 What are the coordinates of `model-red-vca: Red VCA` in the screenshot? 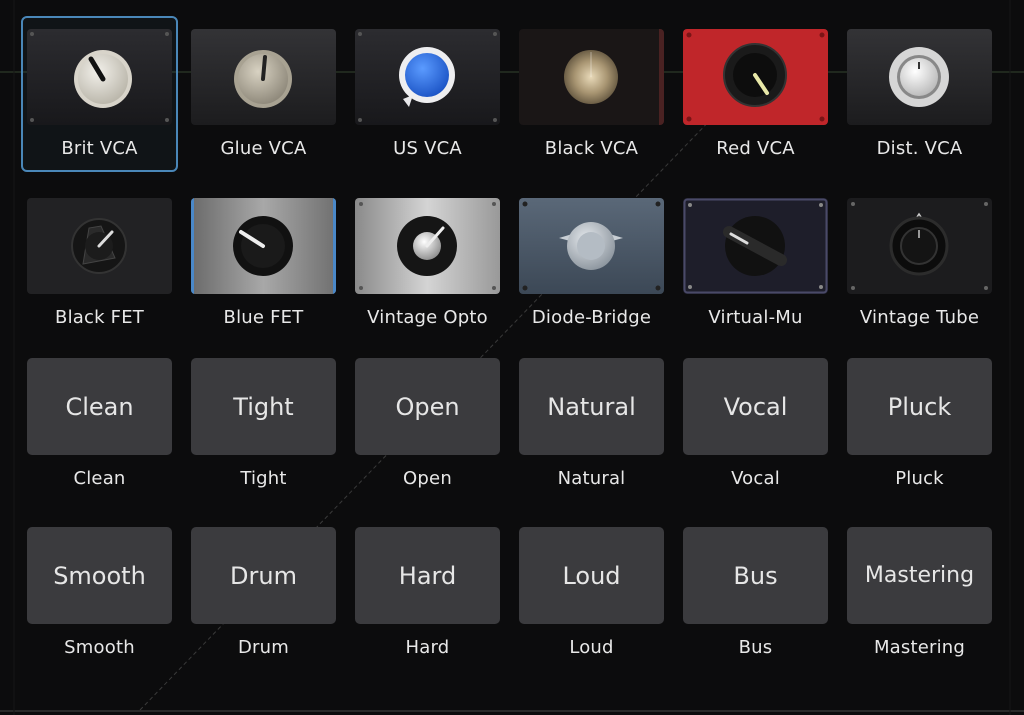 It's located at (755, 95).